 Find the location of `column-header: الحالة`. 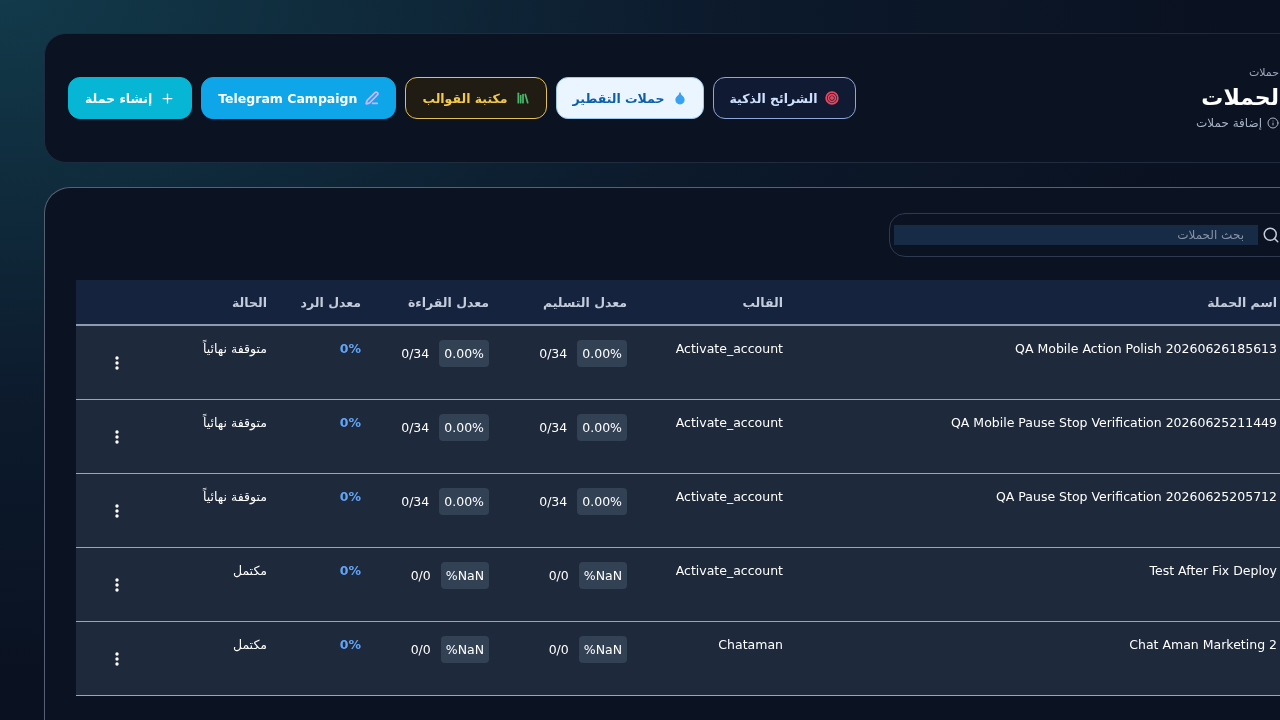

column-header: الحالة is located at coordinates (216, 303).